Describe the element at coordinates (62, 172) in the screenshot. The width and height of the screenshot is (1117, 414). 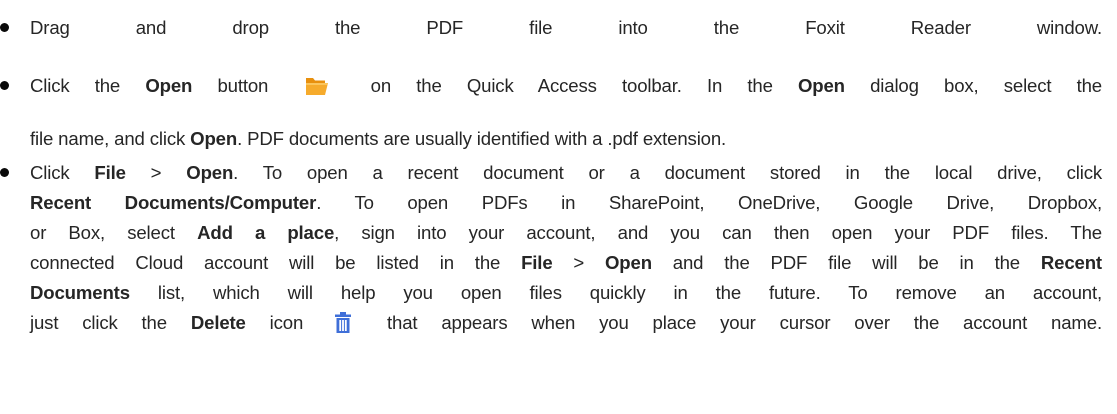
I see `text-run: Click` at that location.